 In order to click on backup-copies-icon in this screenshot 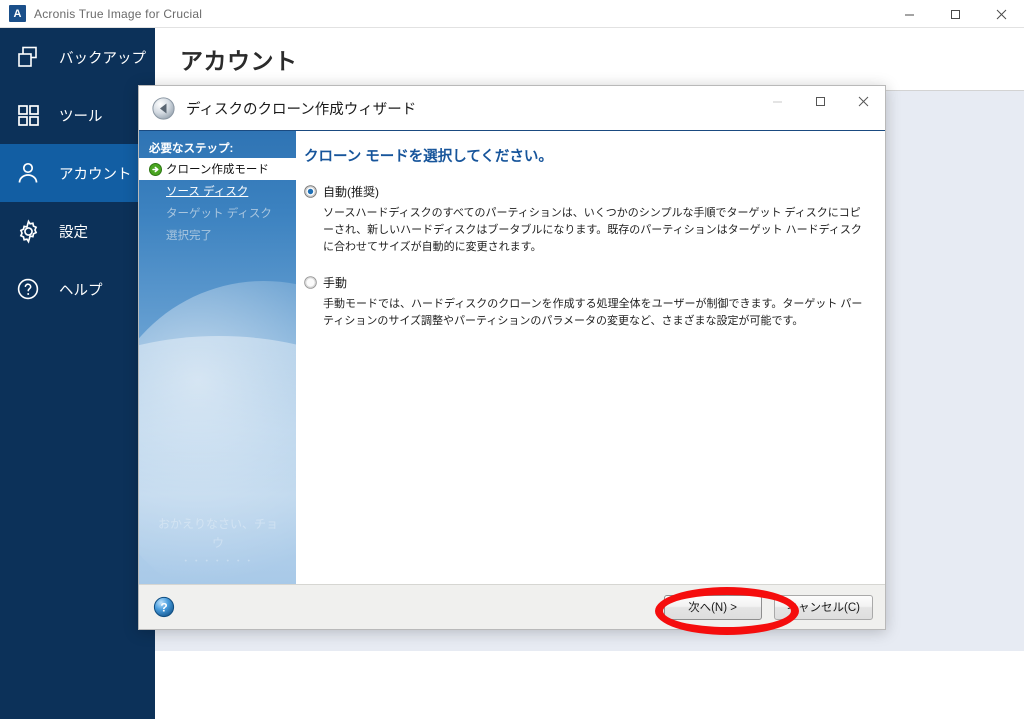, I will do `click(28, 57)`.